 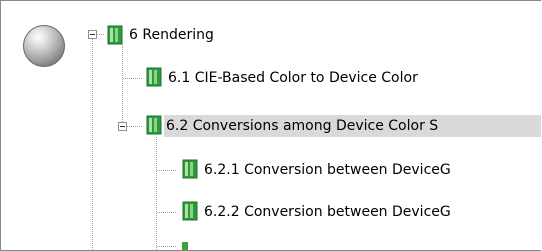 I want to click on tree-node-label: 6.1 CIE-Based Color to Device Color, so click(x=293, y=78).